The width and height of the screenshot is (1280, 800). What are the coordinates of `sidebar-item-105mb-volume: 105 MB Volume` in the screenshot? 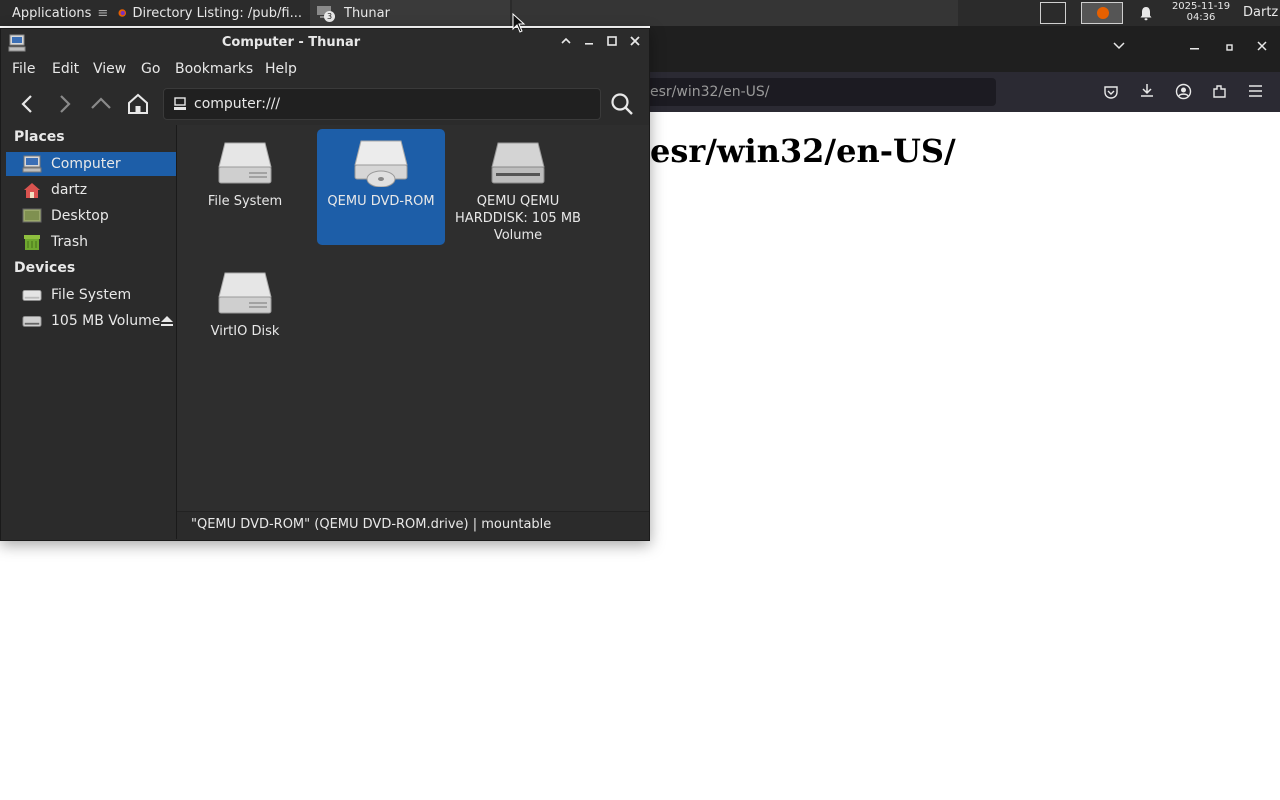 It's located at (91, 321).